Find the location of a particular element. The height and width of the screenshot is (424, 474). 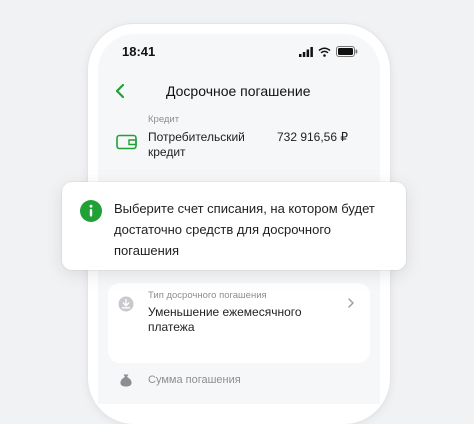

repayment-type-value: Уменьшение ежемесячного платежа is located at coordinates (243, 320).